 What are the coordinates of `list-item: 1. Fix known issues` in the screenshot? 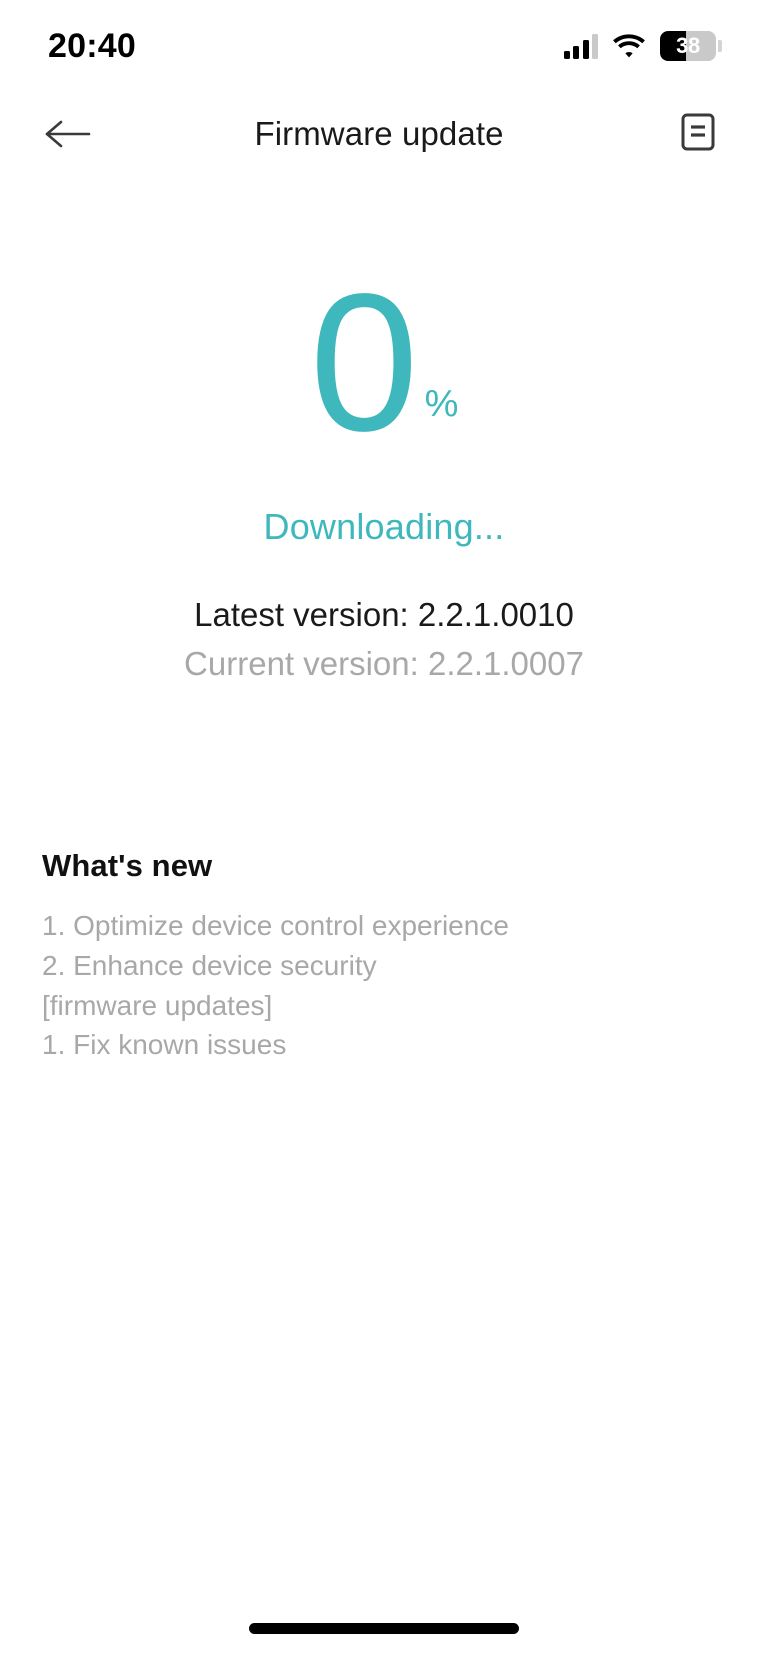 It's located at (164, 1045).